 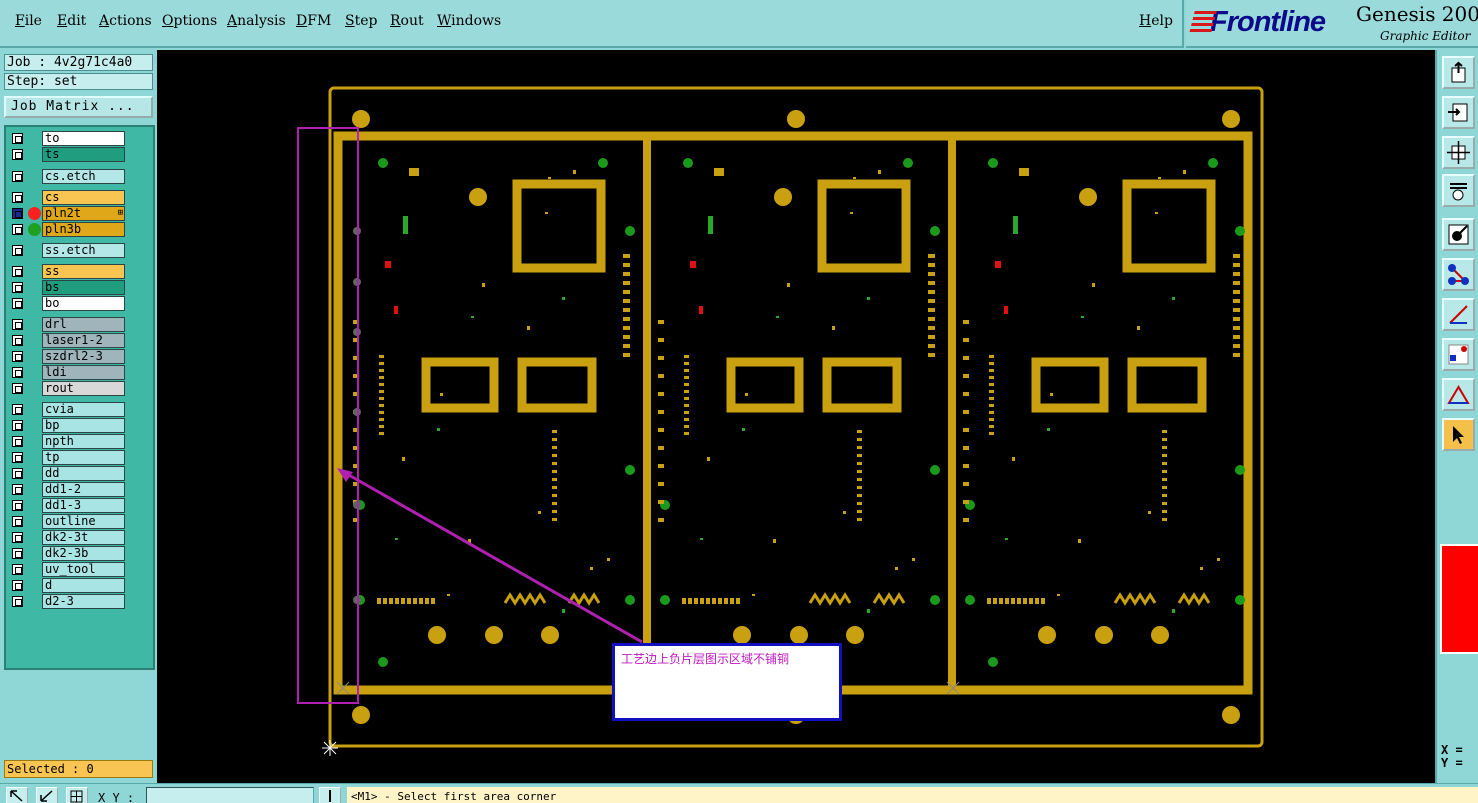 I want to click on connect-button, so click(x=1458, y=274).